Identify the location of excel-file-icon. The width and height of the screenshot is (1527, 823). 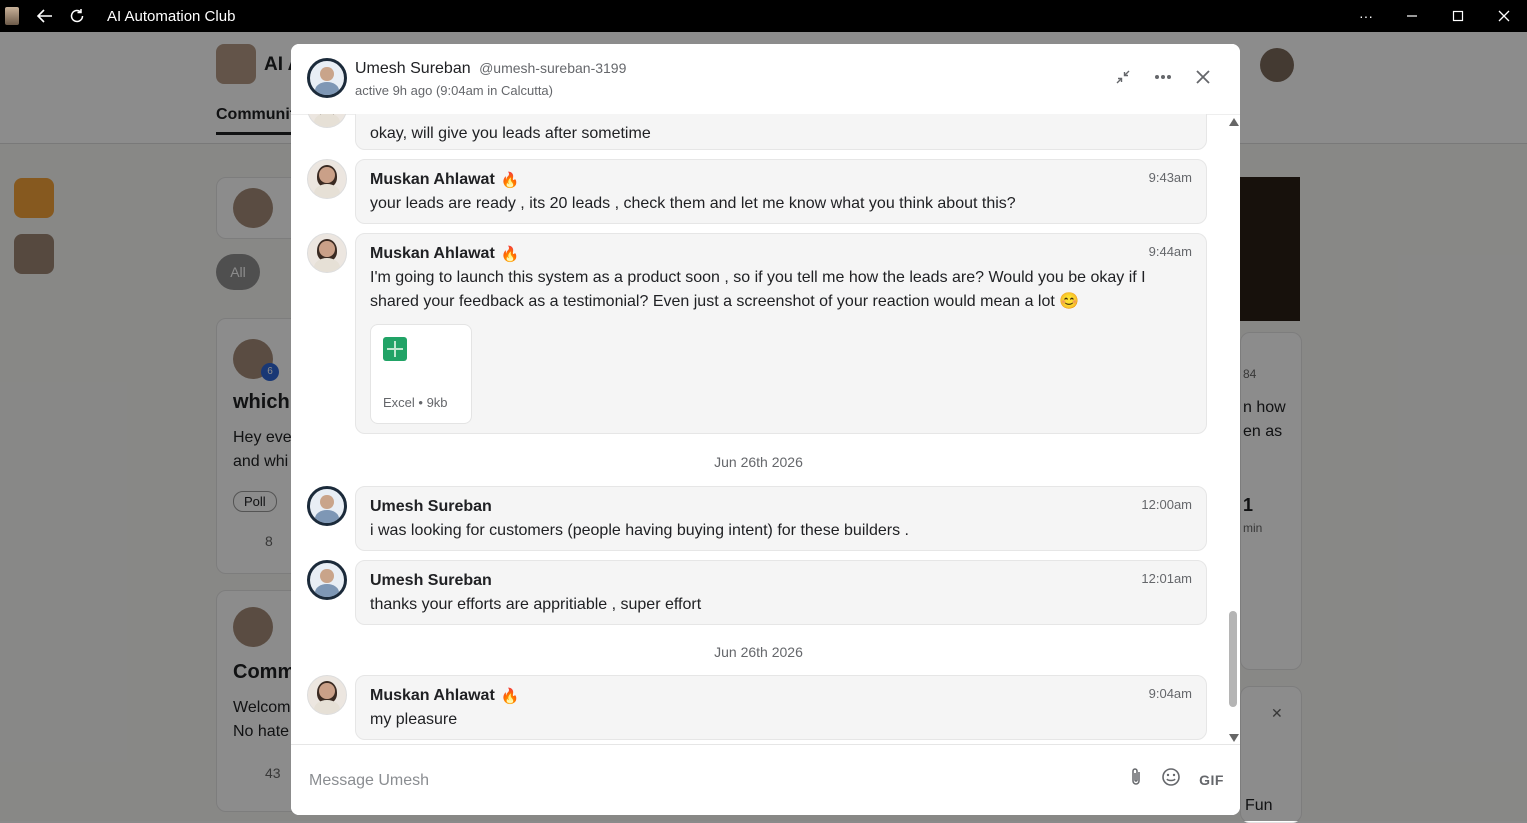
(395, 349).